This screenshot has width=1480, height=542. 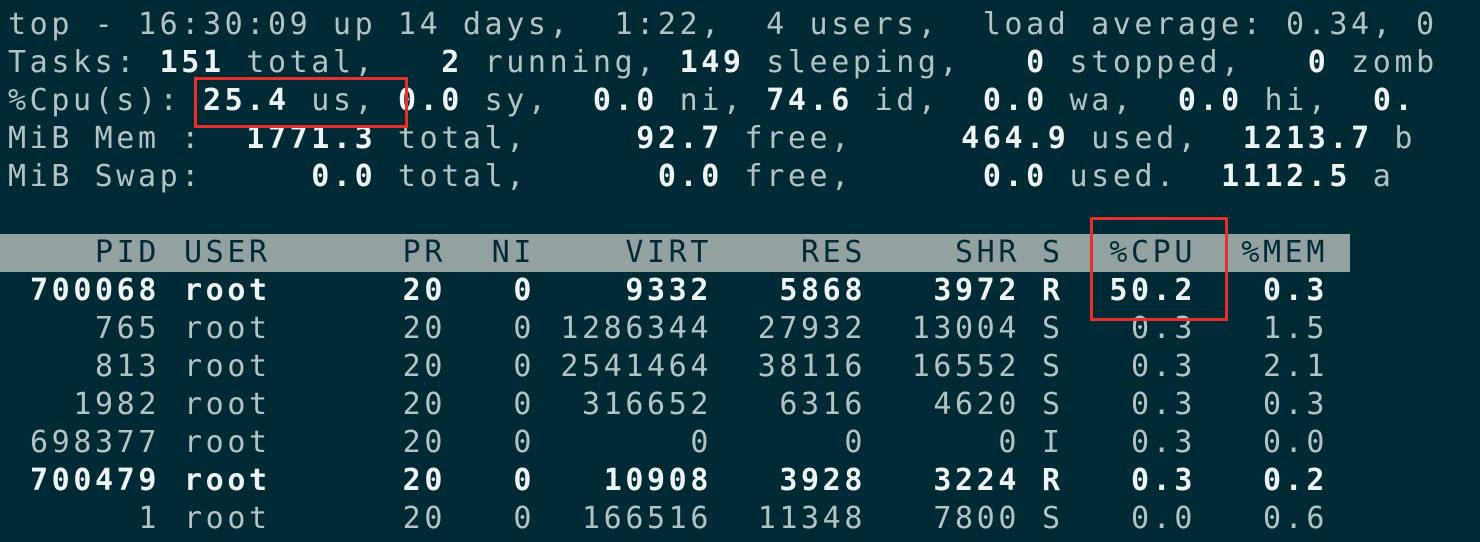 What do you see at coordinates (149, 518) in the screenshot?
I see `cell-pid: 1` at bounding box center [149, 518].